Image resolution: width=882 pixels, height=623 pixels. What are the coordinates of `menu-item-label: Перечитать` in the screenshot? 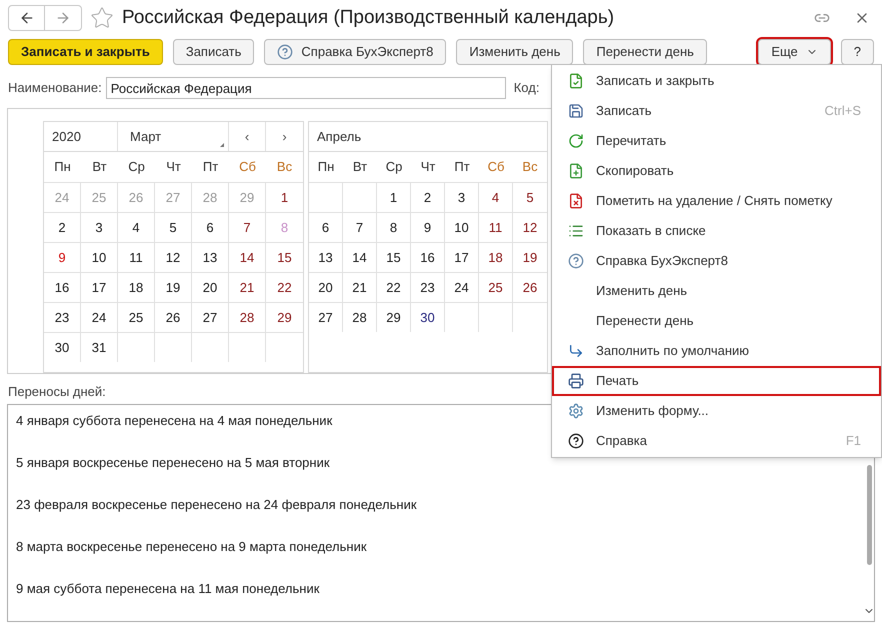 It's located at (632, 141).